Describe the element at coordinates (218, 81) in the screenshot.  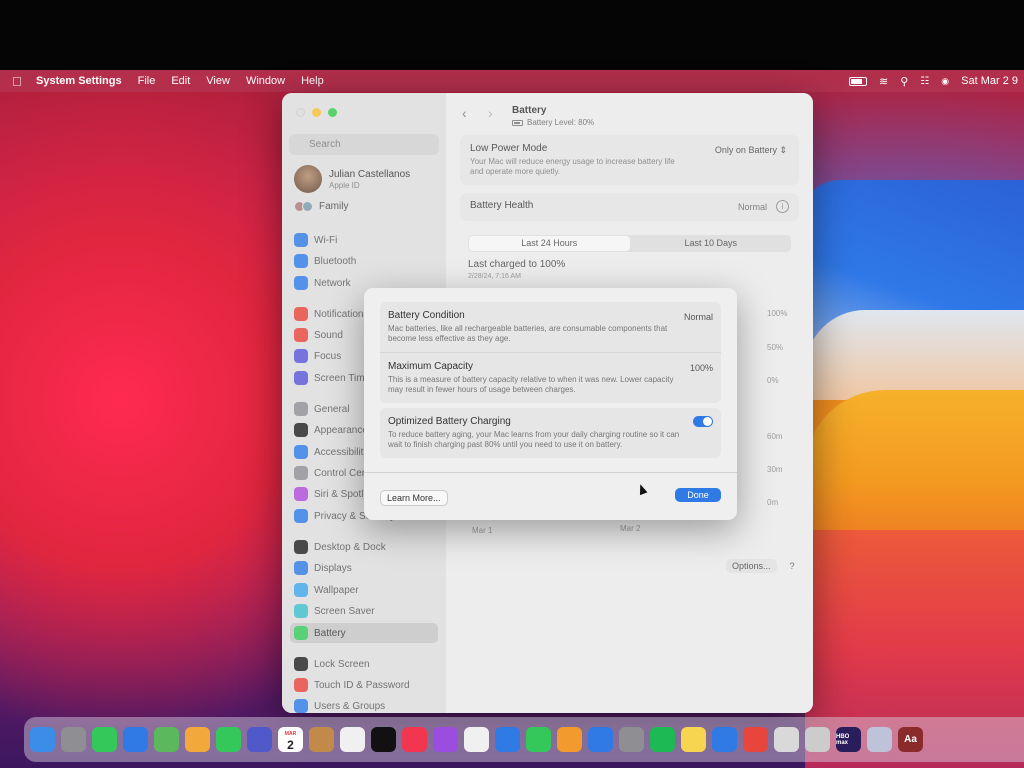
I see `menu-view: View` at that location.